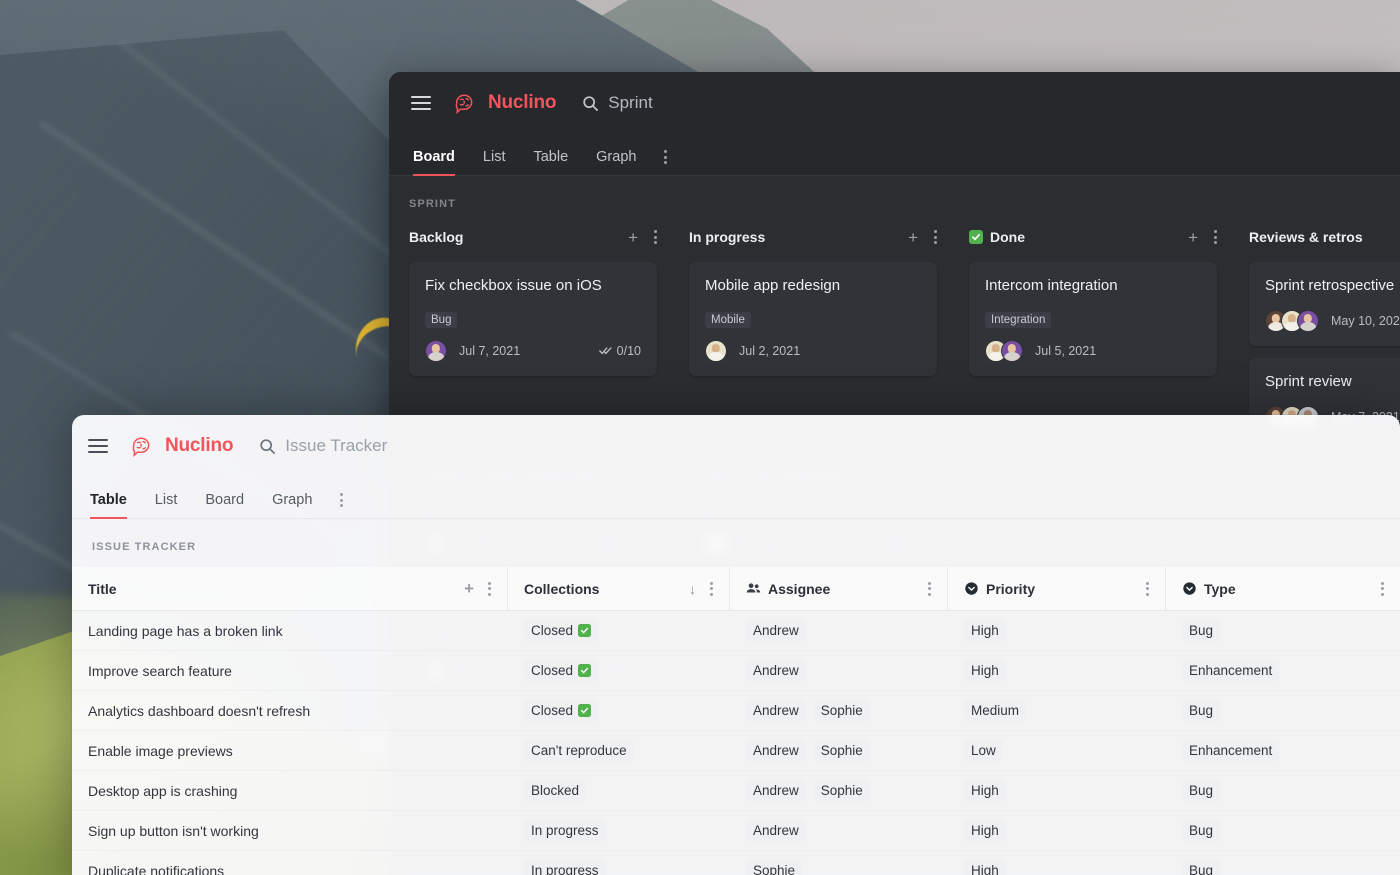  I want to click on priority-chip: Low, so click(983, 750).